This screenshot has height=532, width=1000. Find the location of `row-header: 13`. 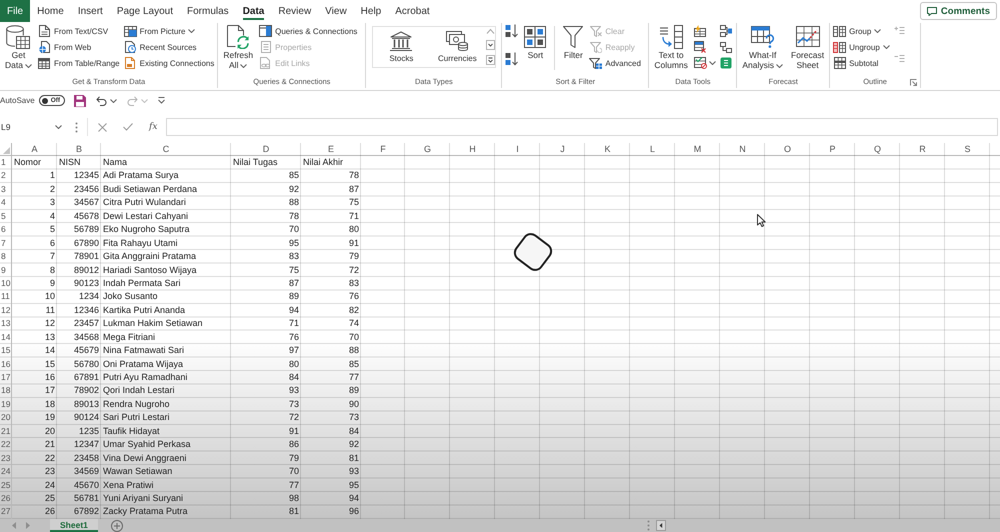

row-header: 13 is located at coordinates (6, 324).